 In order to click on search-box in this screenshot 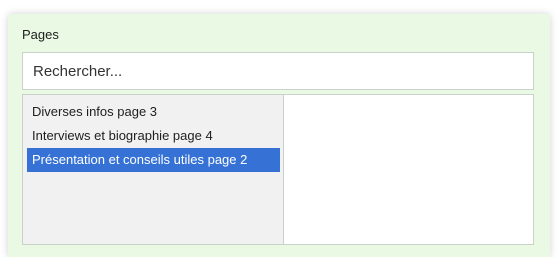, I will do `click(278, 71)`.